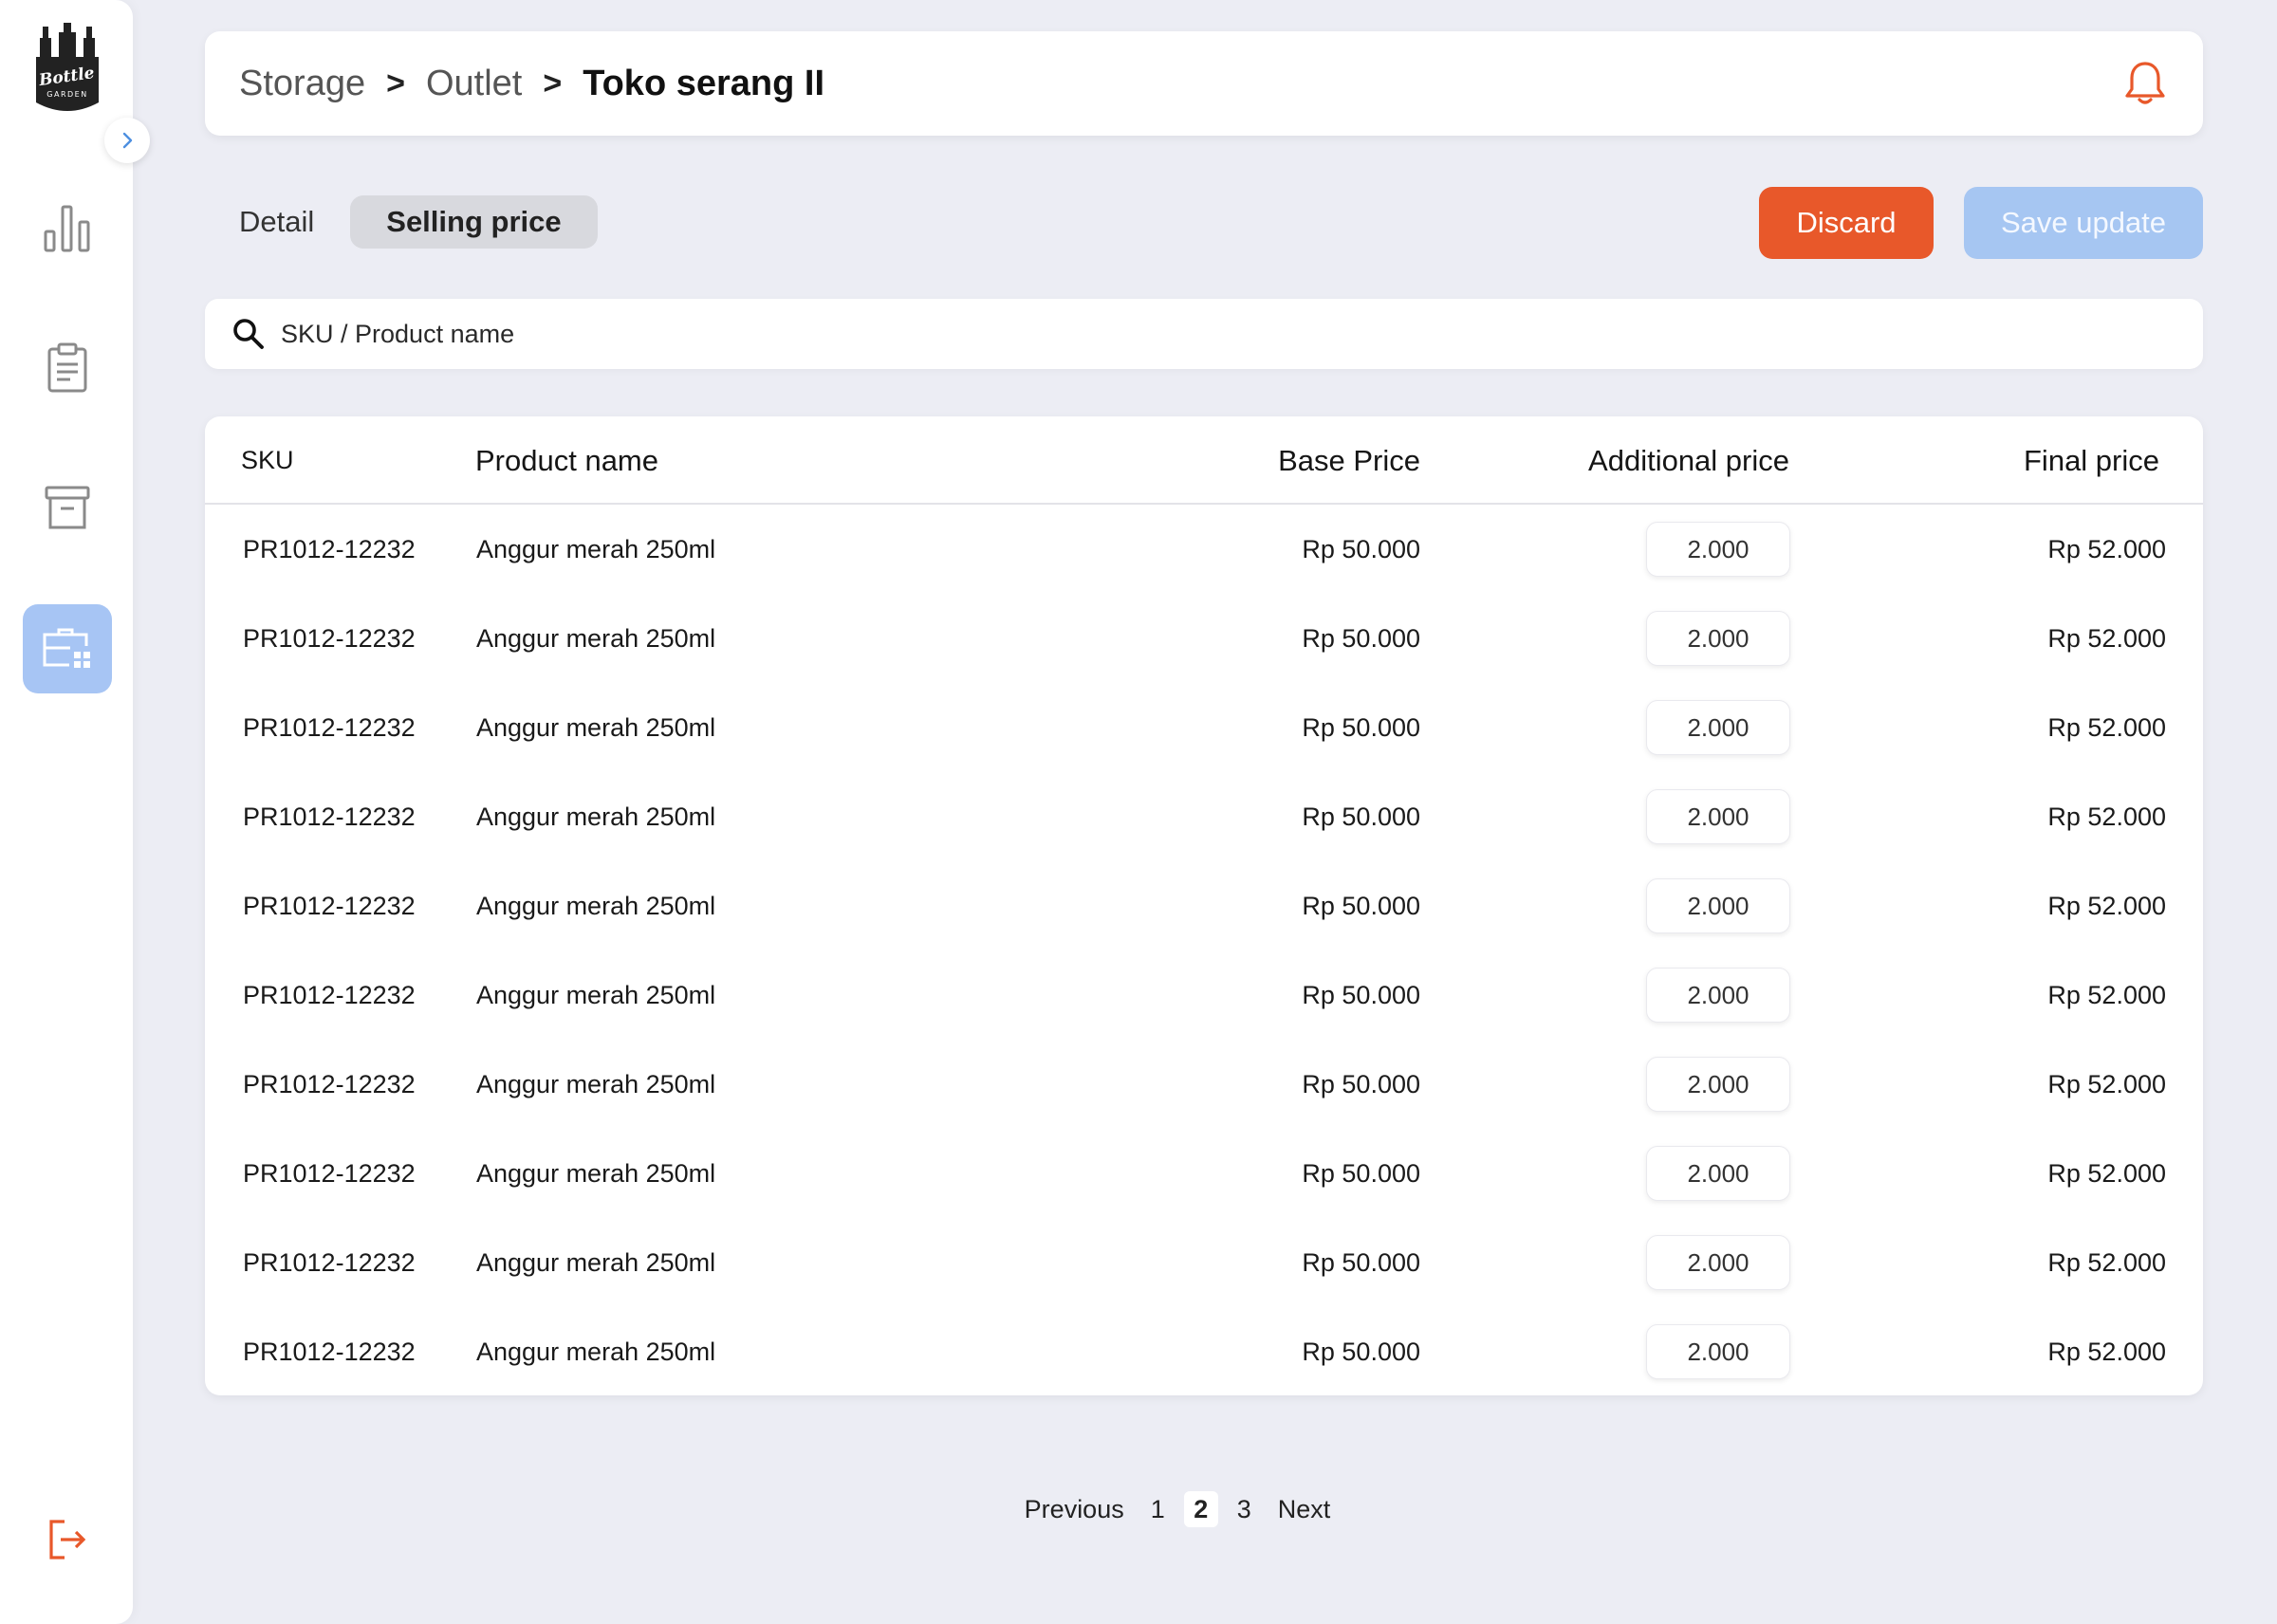 Image resolution: width=2277 pixels, height=1624 pixels. Describe the element at coordinates (2091, 460) in the screenshot. I see `column-header-final-price: Final price` at that location.